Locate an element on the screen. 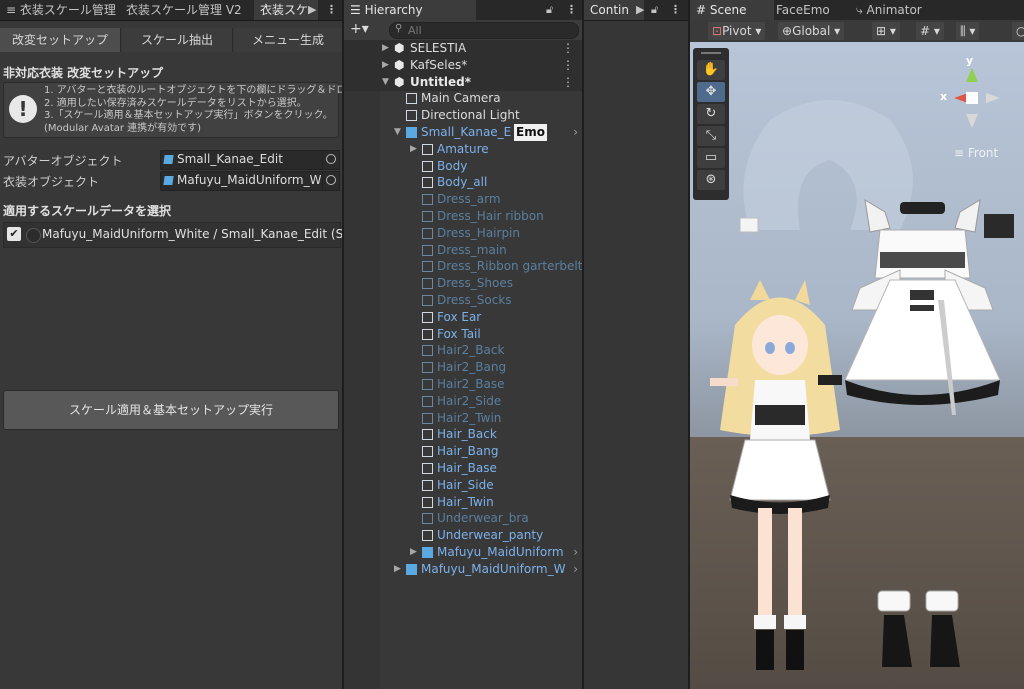 The width and height of the screenshot is (1024, 689). rect-tool-icon: ▭ is located at coordinates (711, 158).